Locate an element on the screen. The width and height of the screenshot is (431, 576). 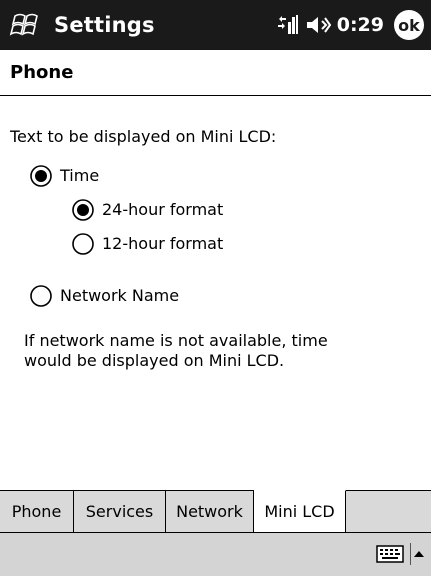
note-line-1: If network name is not available, time is located at coordinates (176, 340).